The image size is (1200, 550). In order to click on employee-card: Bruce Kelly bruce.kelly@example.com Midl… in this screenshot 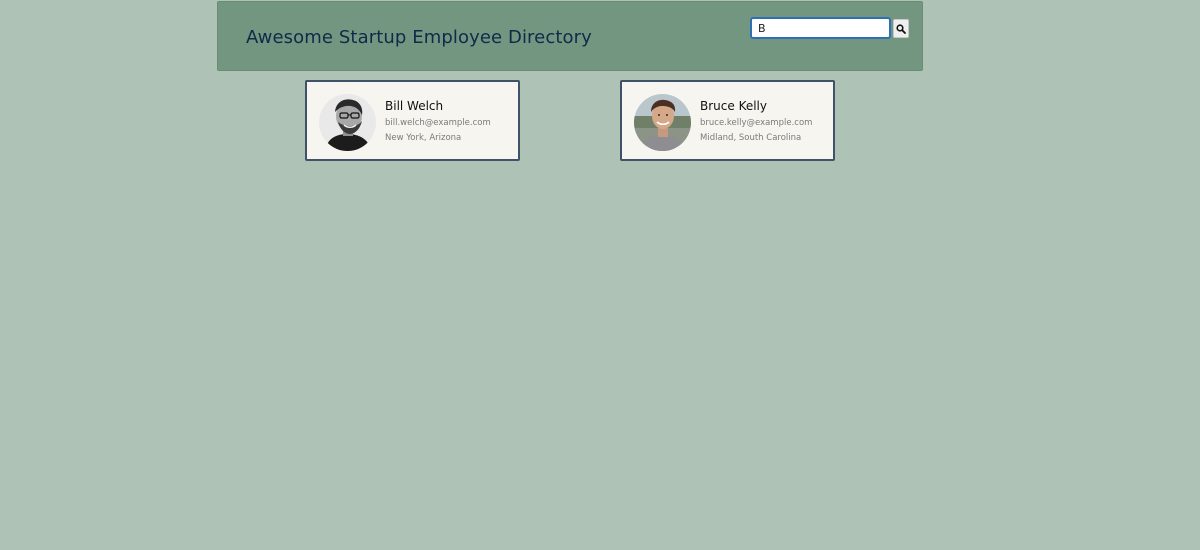, I will do `click(727, 120)`.